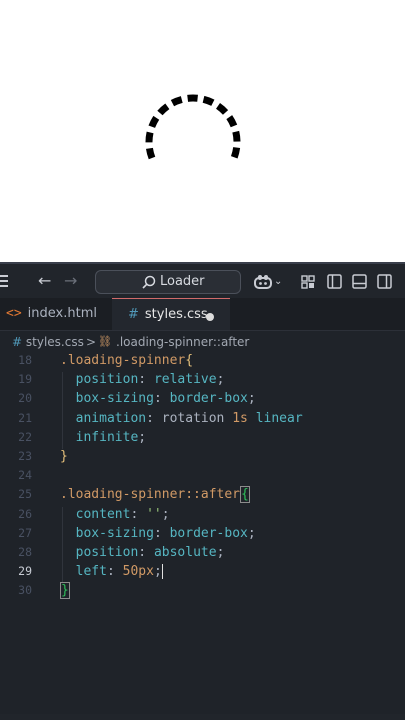 The width and height of the screenshot is (405, 720). I want to click on sidebar-left-icon, so click(334, 281).